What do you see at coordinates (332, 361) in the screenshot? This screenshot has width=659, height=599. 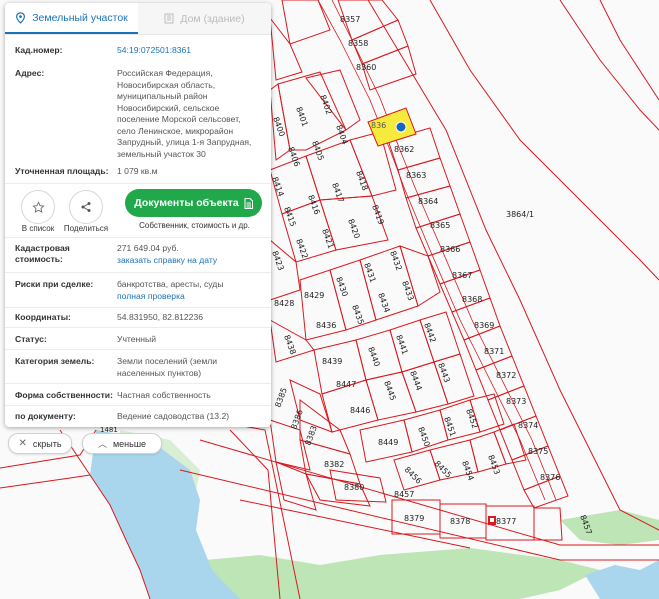 I see `plot-label: 8439` at bounding box center [332, 361].